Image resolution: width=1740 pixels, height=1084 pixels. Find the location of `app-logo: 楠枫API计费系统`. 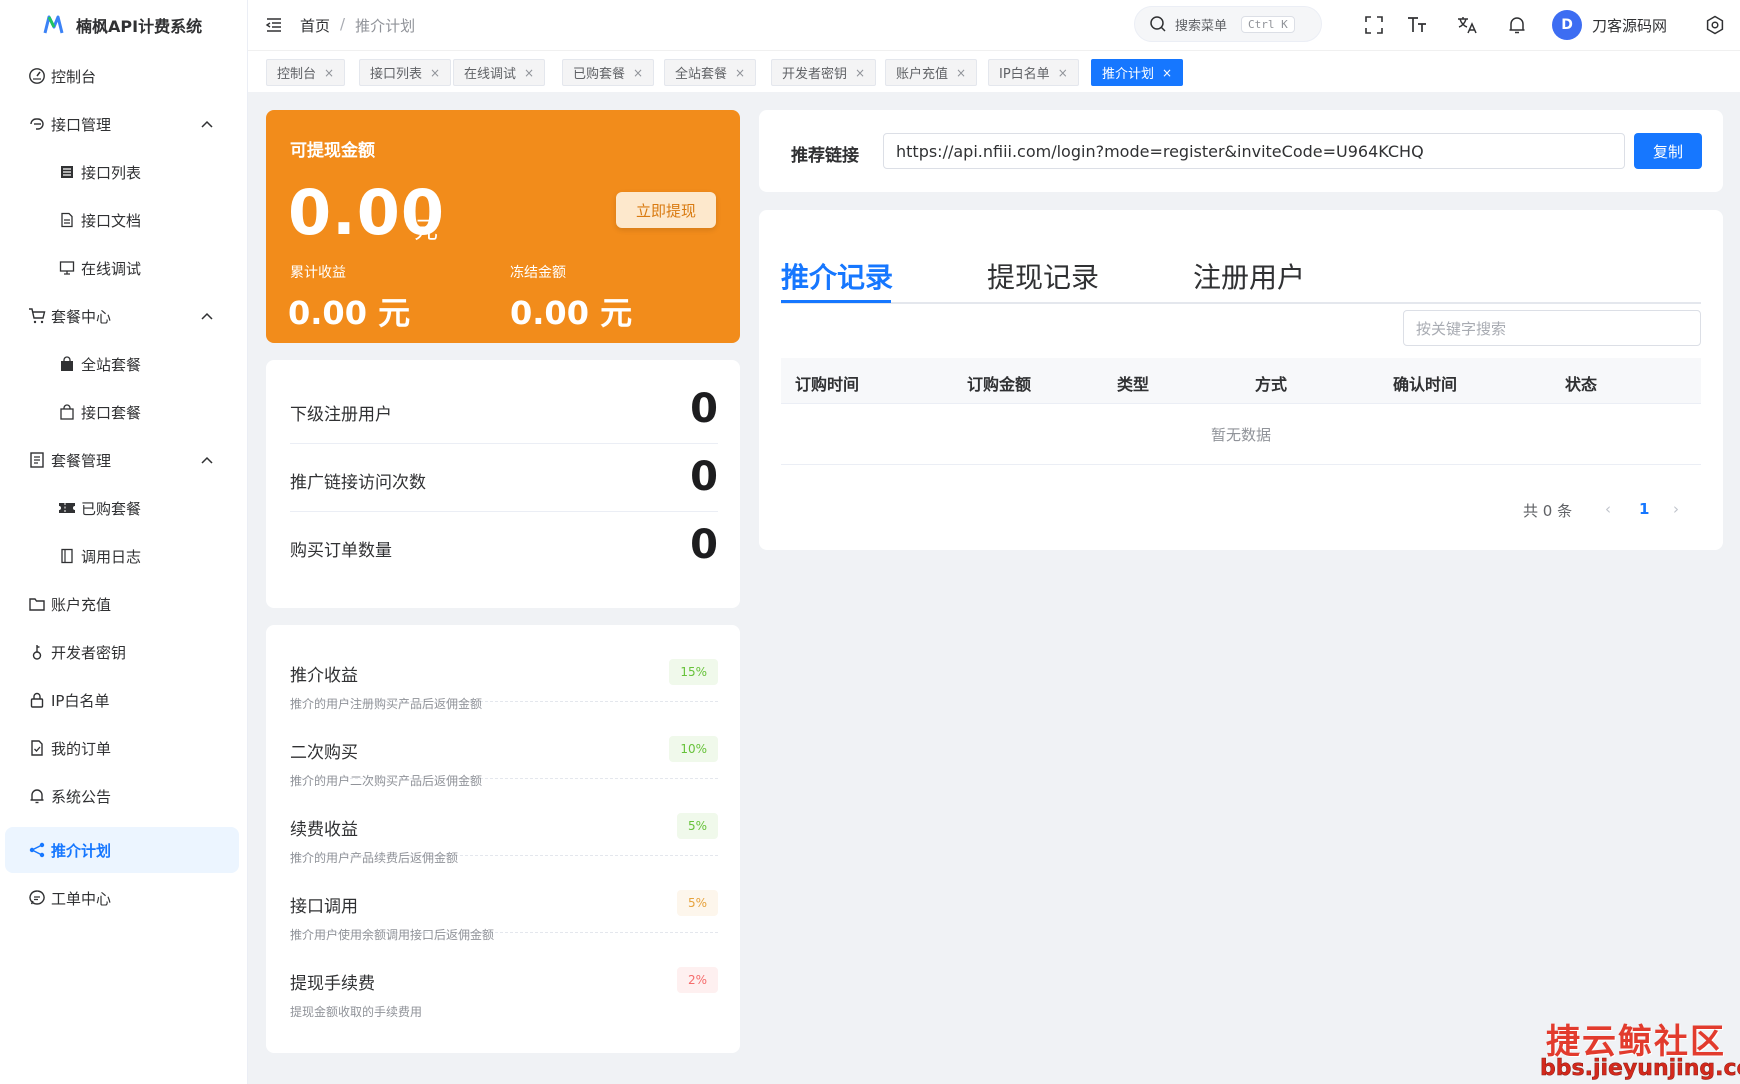

app-logo: 楠枫API计费系统 is located at coordinates (123, 25).